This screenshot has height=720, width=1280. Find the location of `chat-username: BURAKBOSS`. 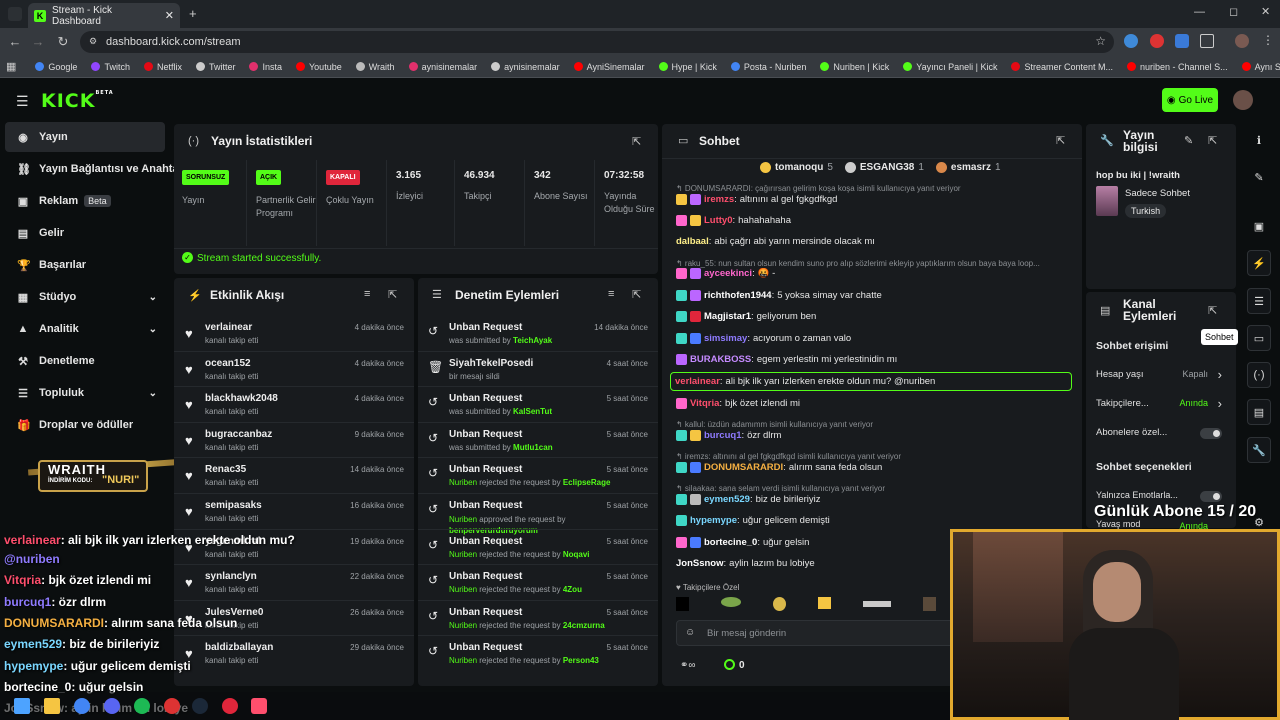

chat-username: BURAKBOSS is located at coordinates (720, 359).